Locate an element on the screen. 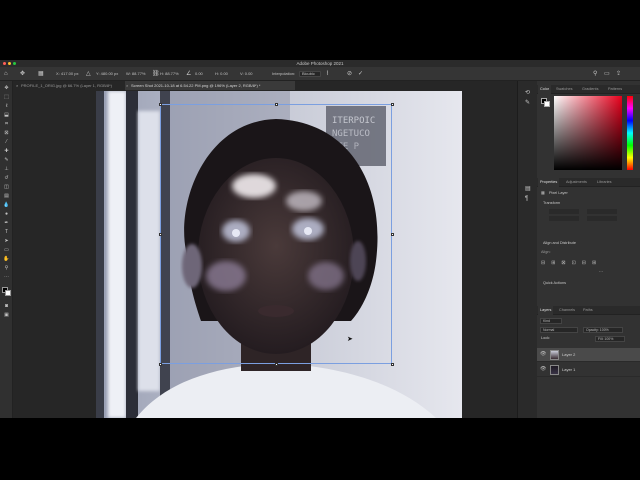  fill-field: Fill: 100% is located at coordinates (610, 339).